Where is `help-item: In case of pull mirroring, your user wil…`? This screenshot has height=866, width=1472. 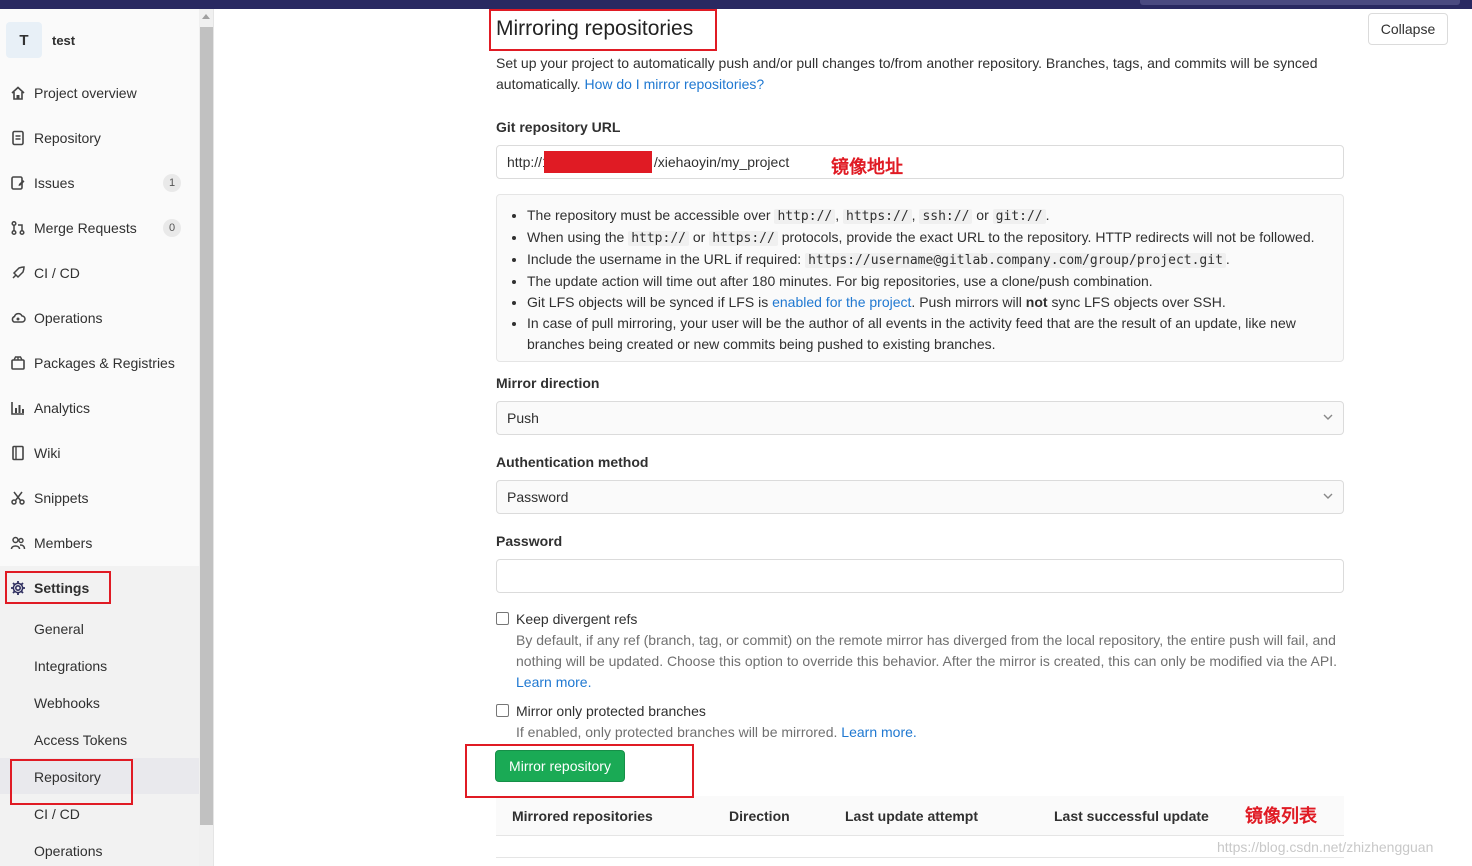
help-item: In case of pull mirroring, your user wil… is located at coordinates (930, 334).